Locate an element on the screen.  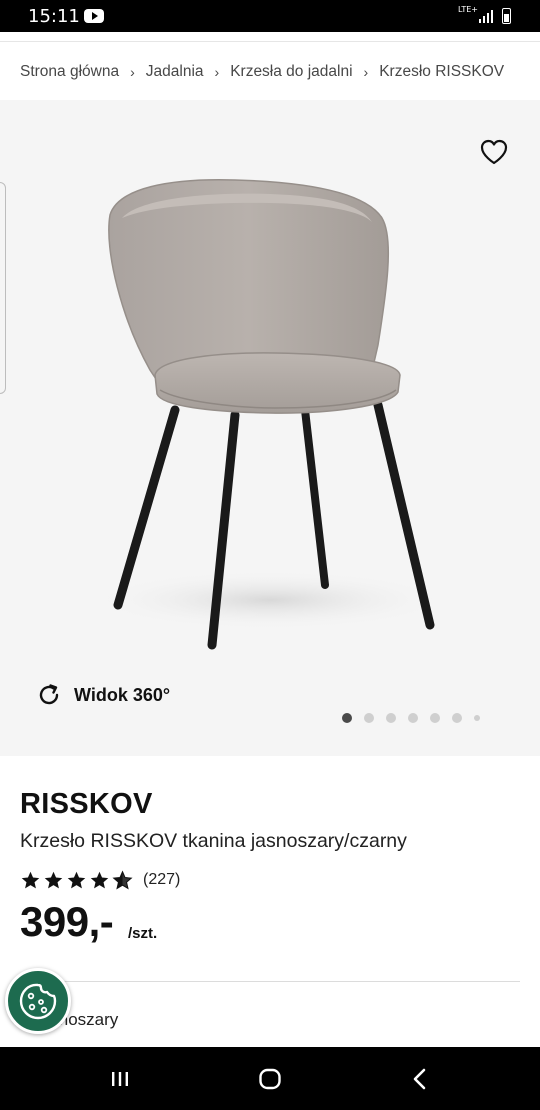
view-360-label: Widok 360° is located at coordinates (122, 694).